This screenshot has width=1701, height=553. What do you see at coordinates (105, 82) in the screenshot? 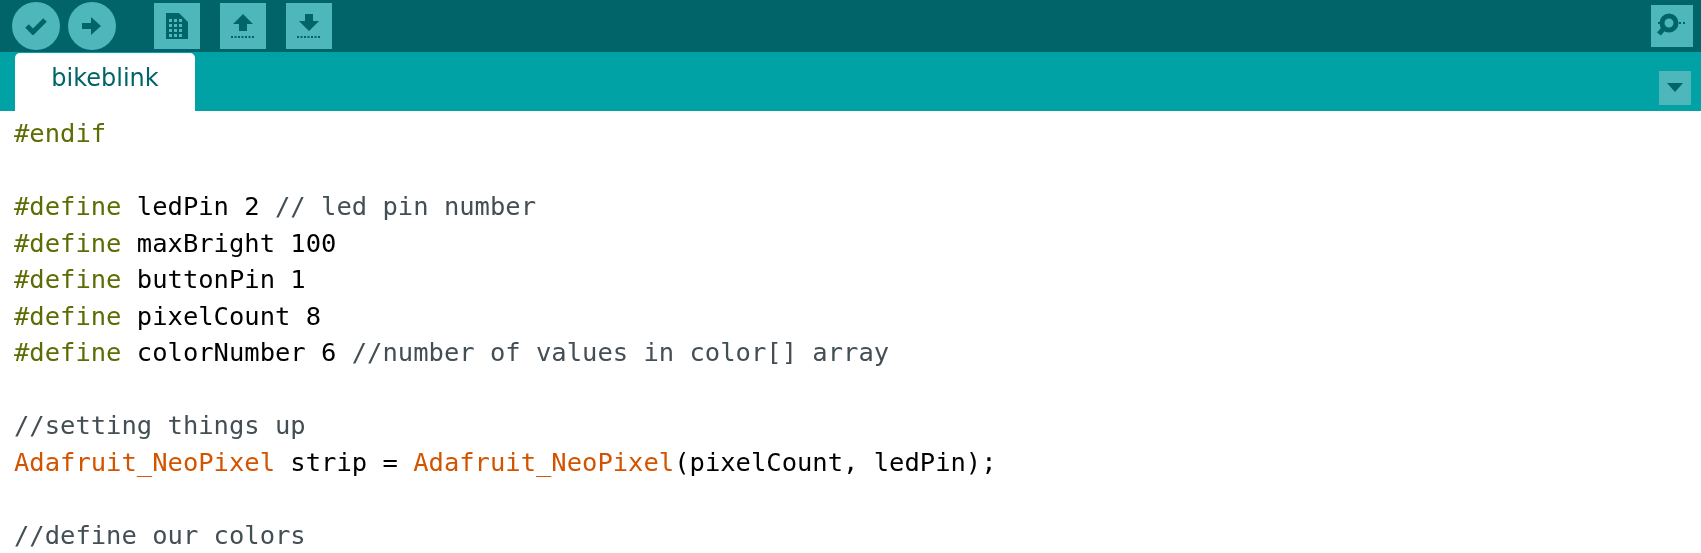
I see `editor-tab: bikeblink` at bounding box center [105, 82].